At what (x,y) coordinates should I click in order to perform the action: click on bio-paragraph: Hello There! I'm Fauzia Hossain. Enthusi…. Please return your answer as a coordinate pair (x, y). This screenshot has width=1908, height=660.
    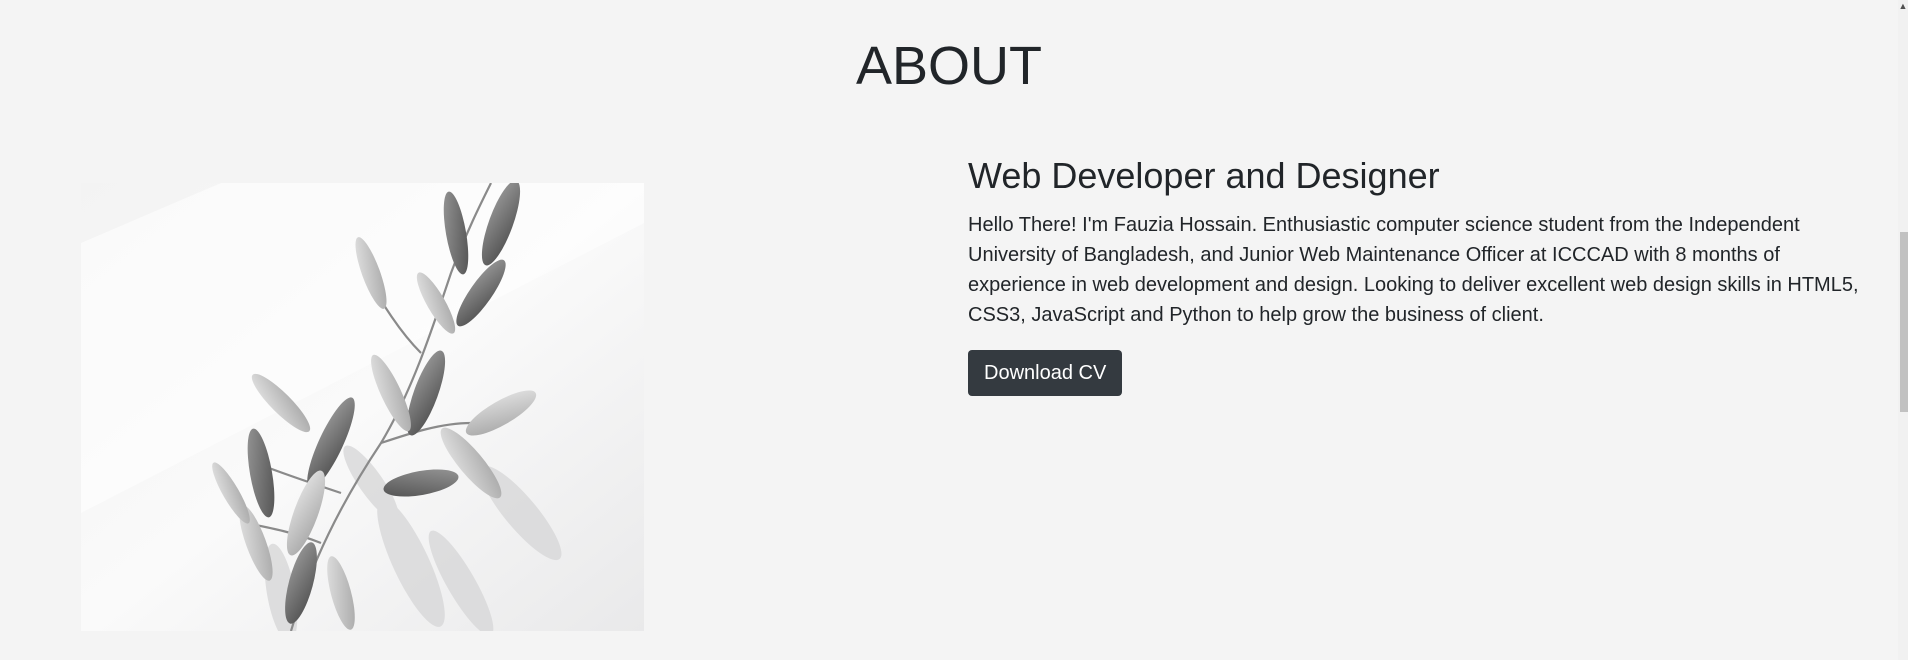
    Looking at the image, I should click on (1413, 270).